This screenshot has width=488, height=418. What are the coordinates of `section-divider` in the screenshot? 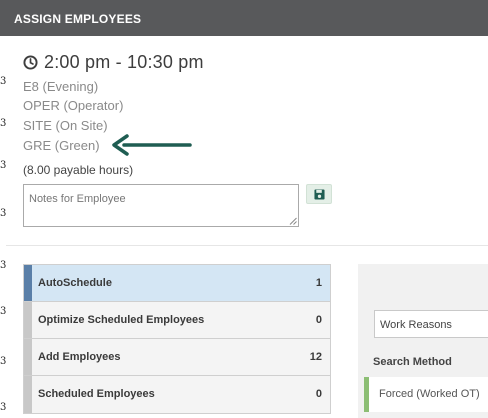 It's located at (247, 245).